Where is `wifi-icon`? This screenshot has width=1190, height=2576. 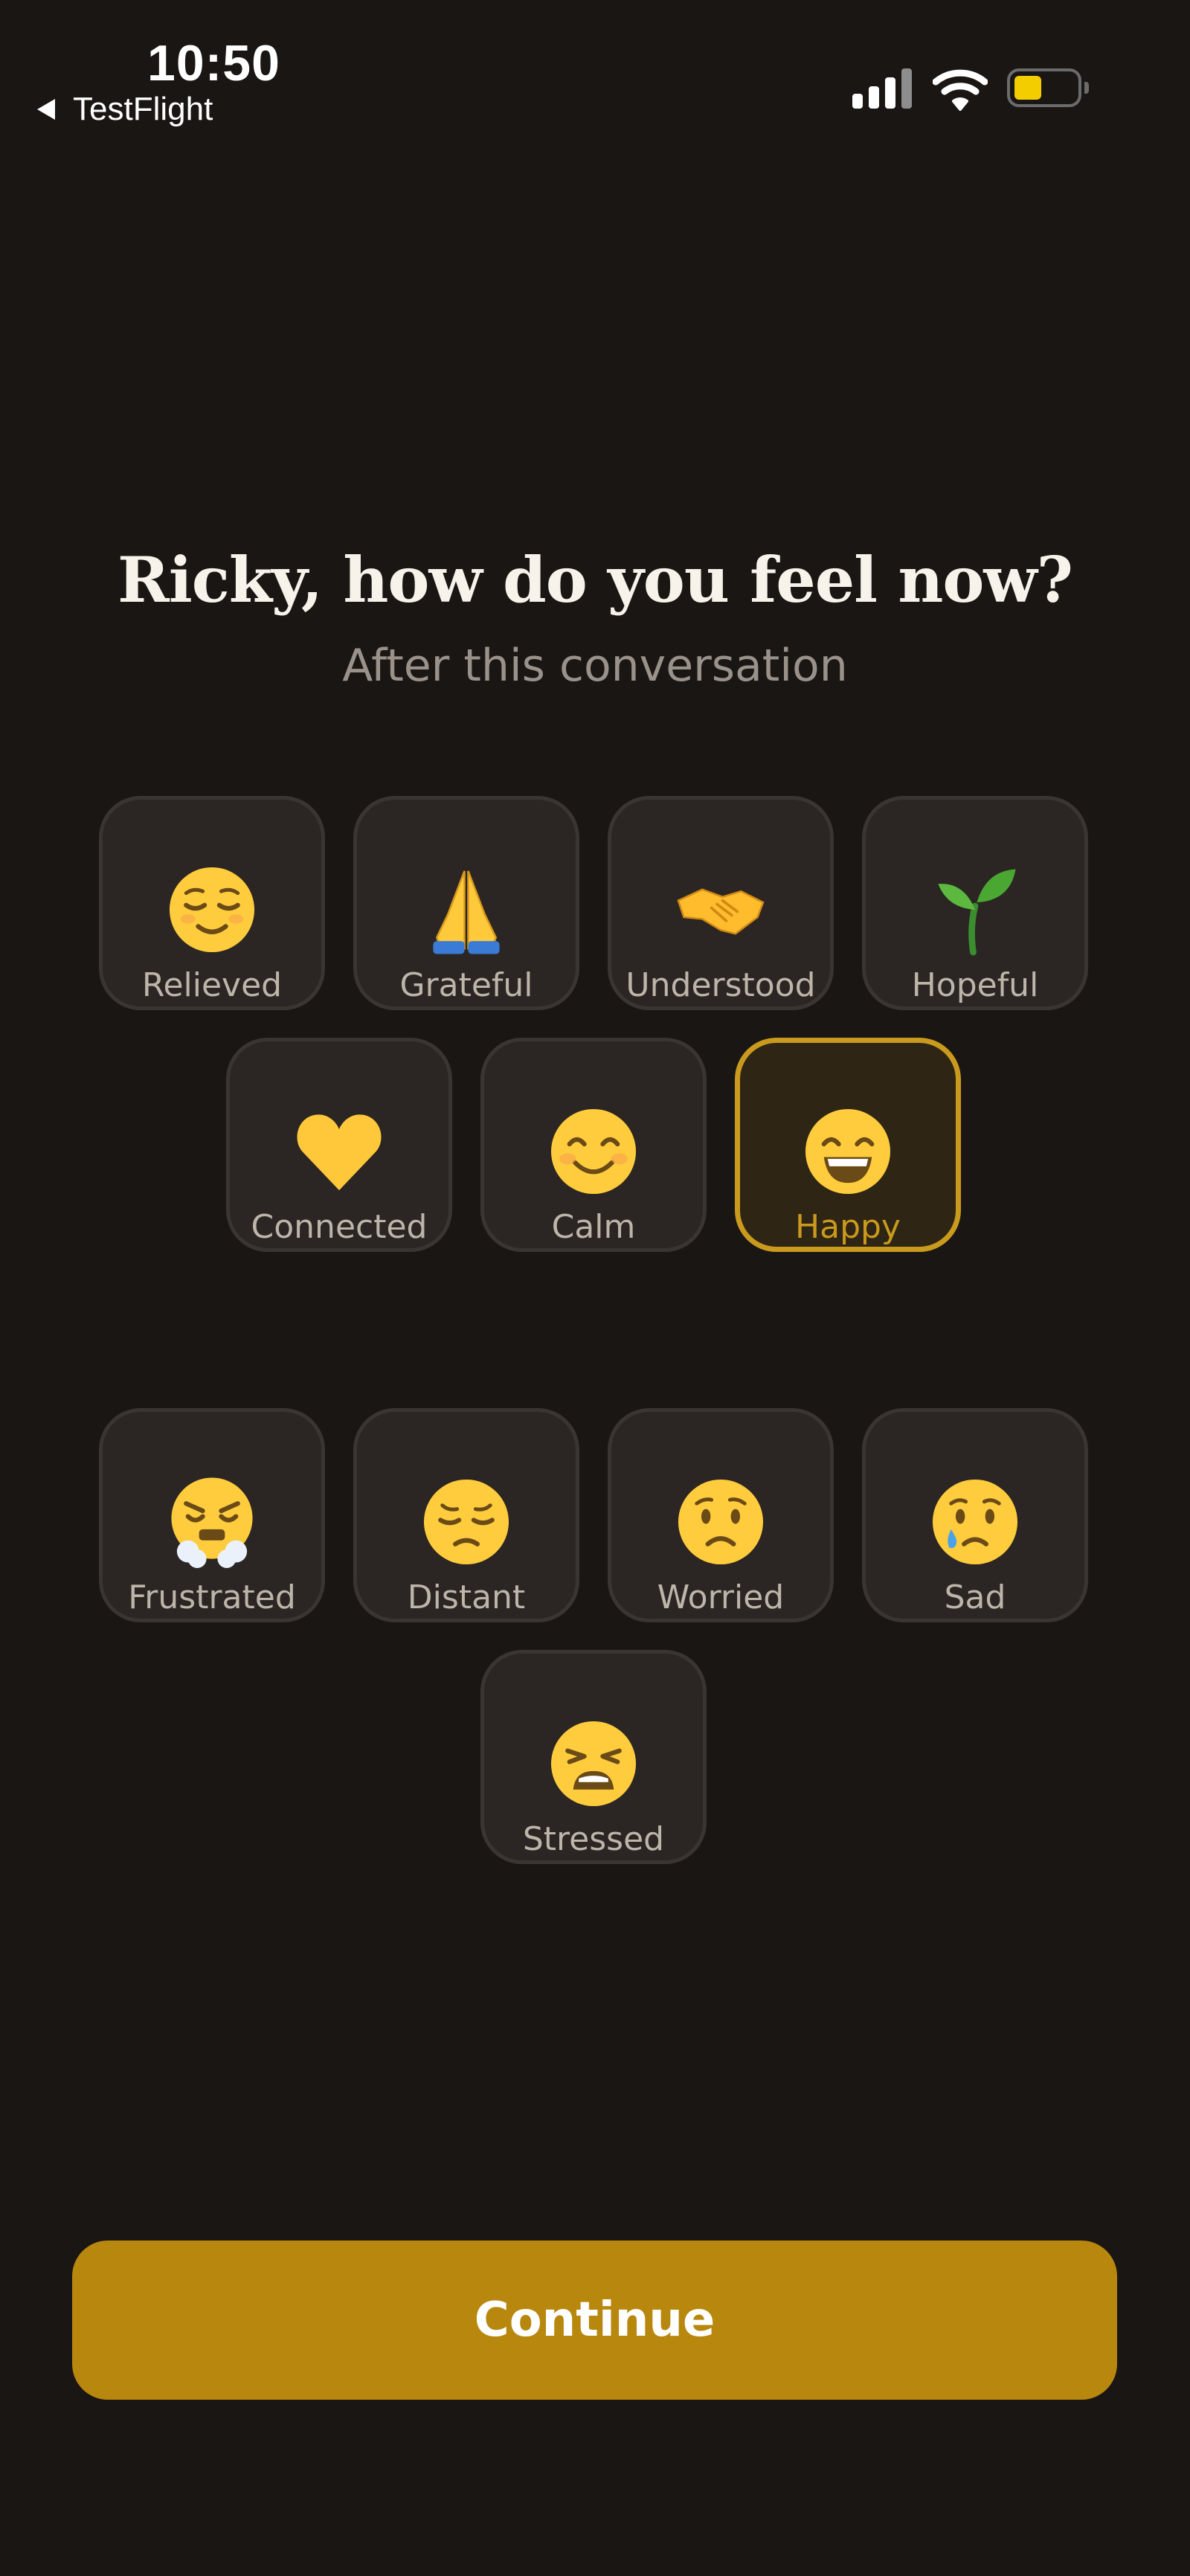
wifi-icon is located at coordinates (961, 90).